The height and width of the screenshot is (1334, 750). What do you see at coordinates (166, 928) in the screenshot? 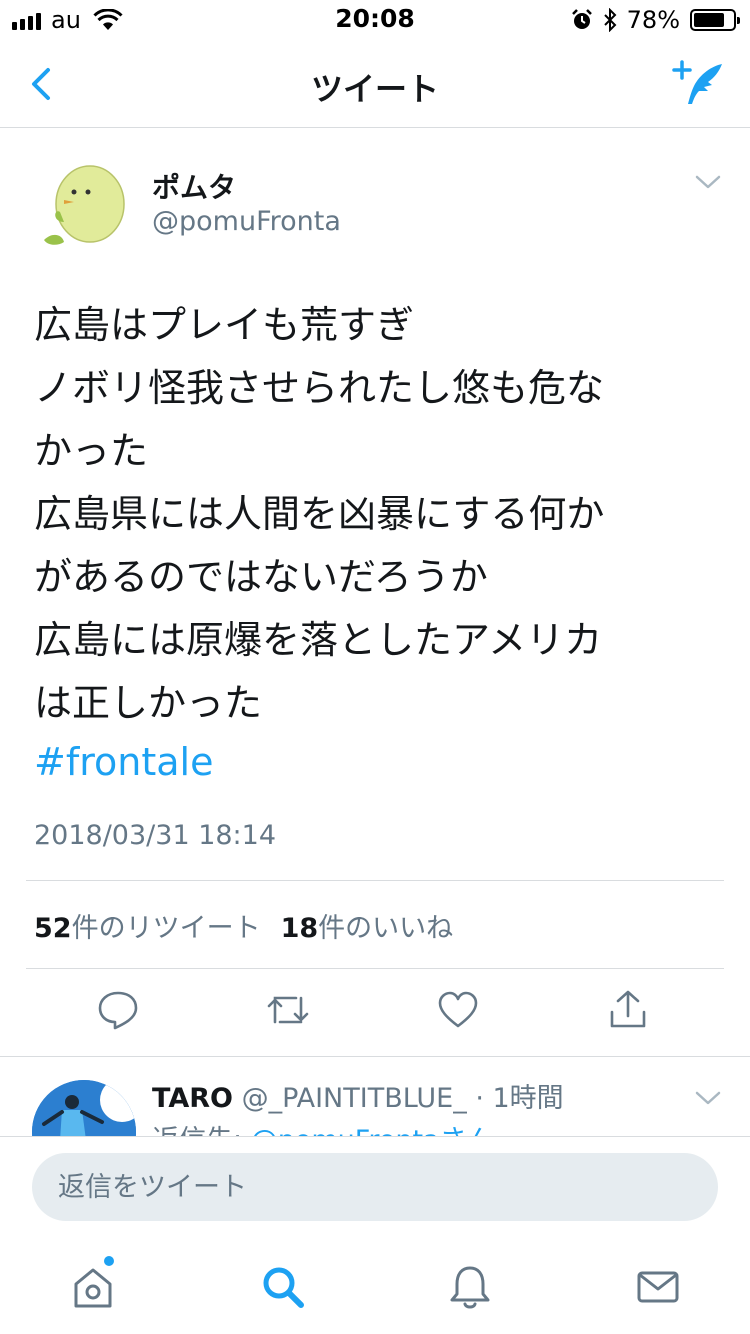
I see `retweet-label: 件のリツイート` at bounding box center [166, 928].